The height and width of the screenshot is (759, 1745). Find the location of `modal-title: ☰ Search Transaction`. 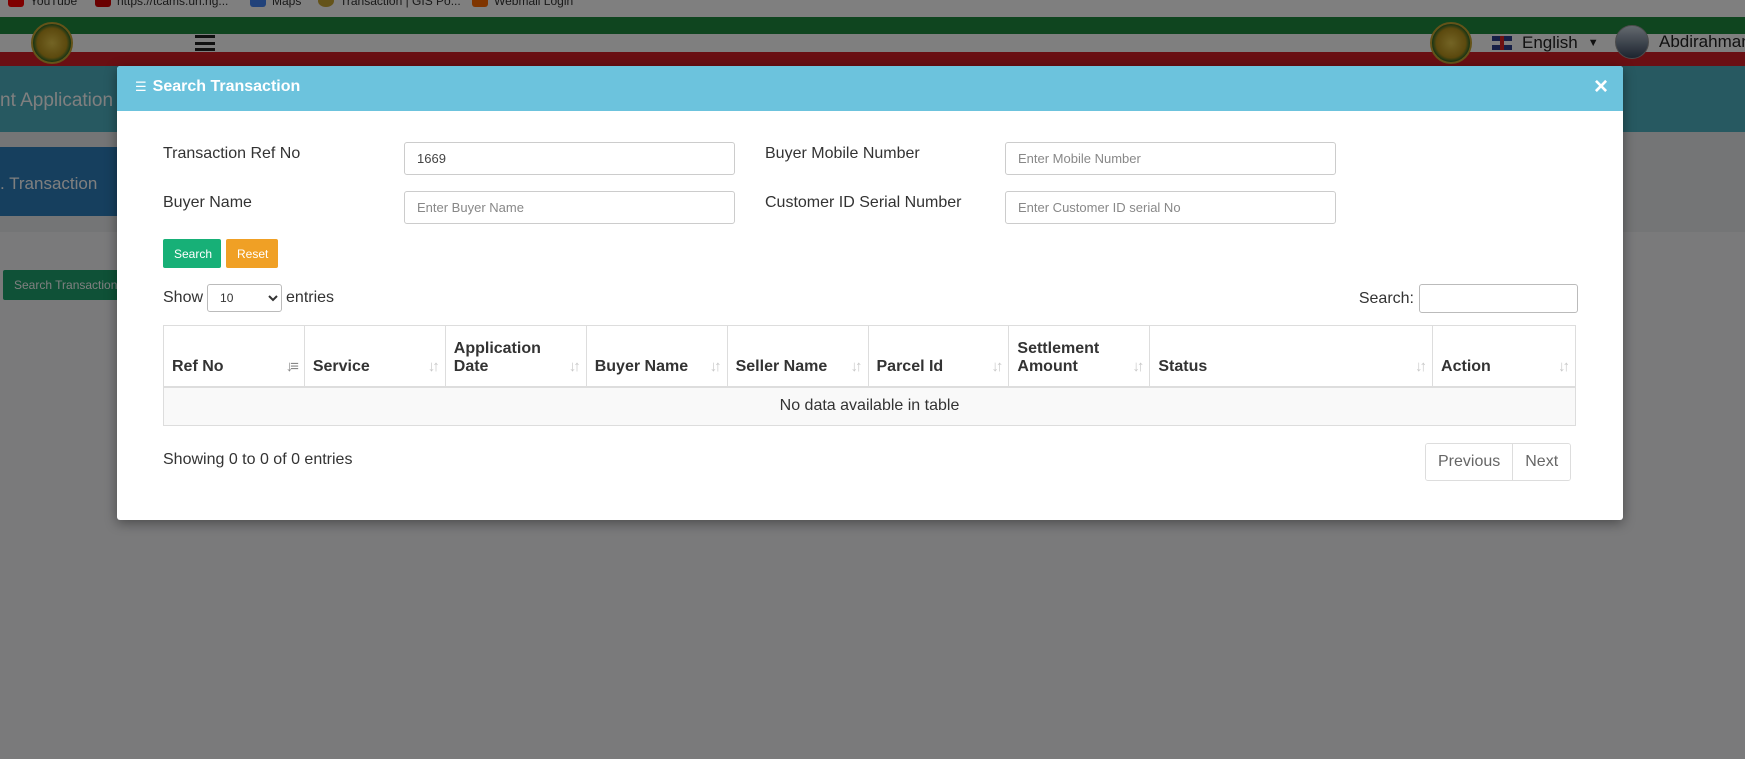

modal-title: ☰ Search Transaction is located at coordinates (218, 86).